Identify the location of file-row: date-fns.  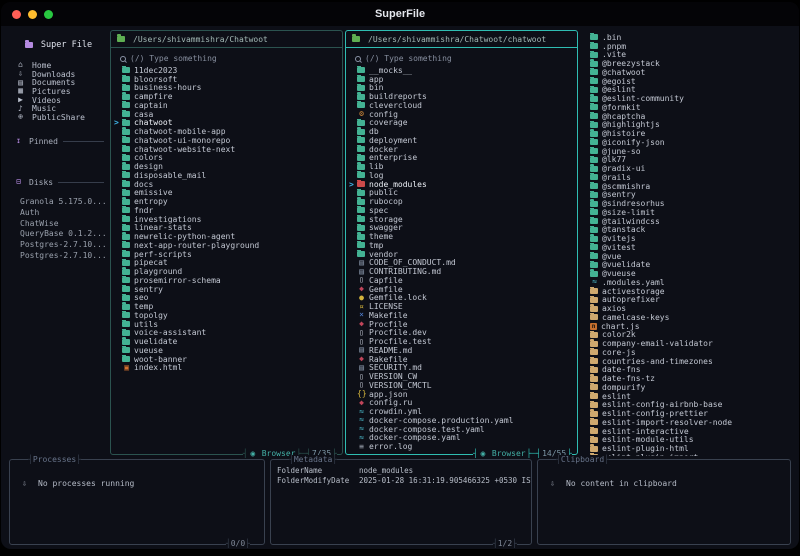
(690, 369).